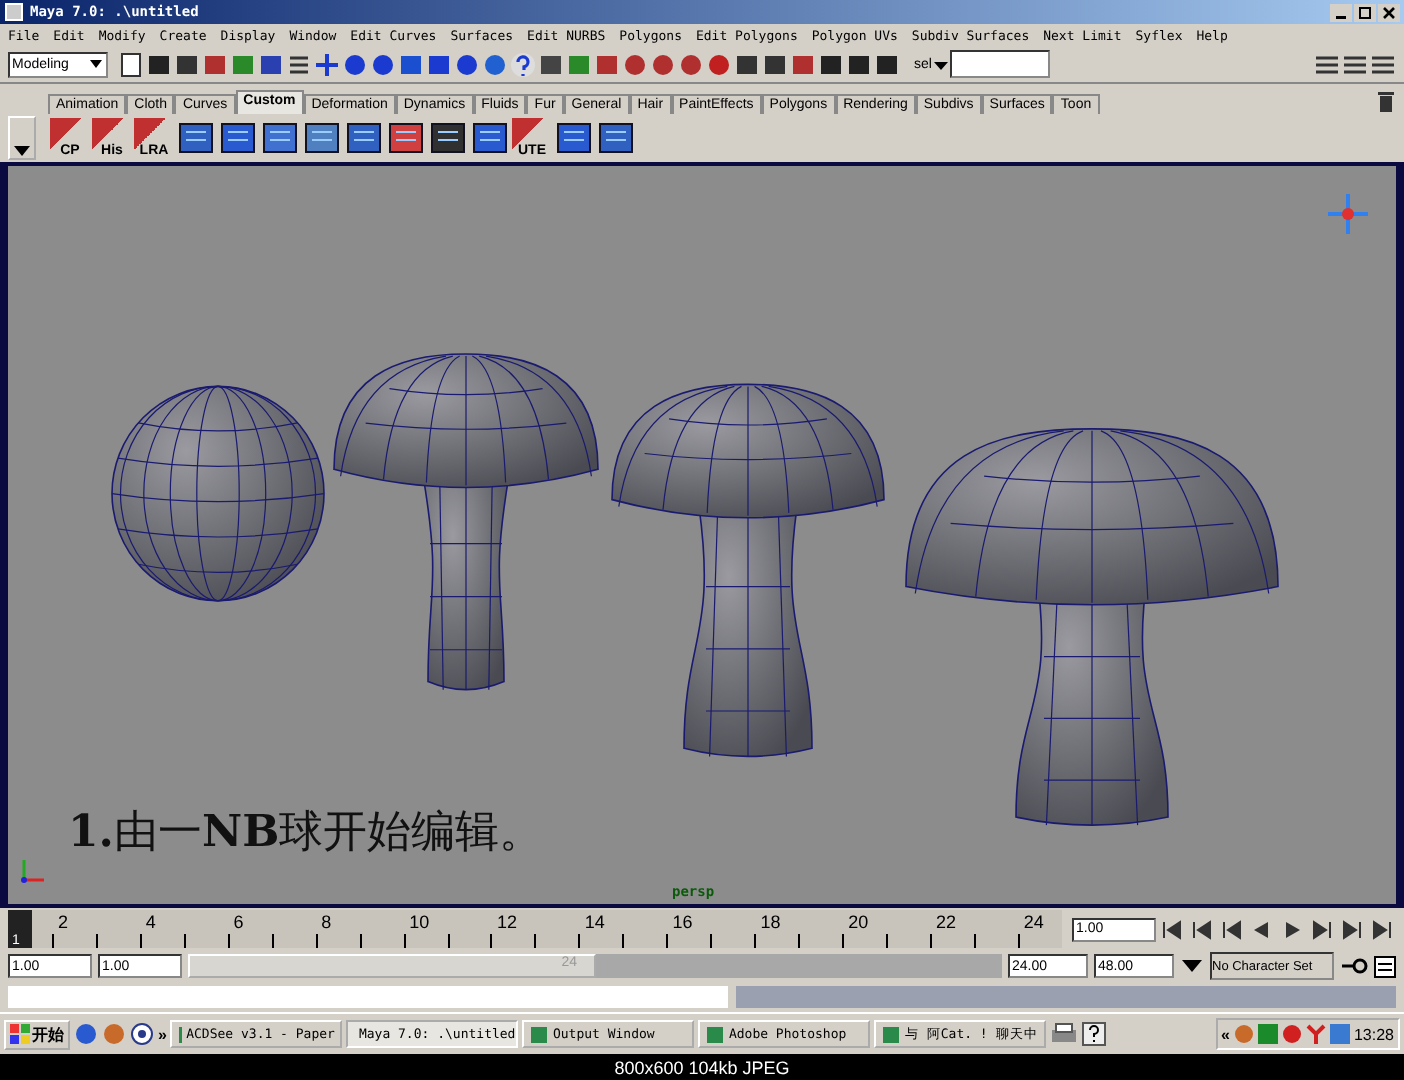  I want to click on tick-label: 12, so click(506, 922).